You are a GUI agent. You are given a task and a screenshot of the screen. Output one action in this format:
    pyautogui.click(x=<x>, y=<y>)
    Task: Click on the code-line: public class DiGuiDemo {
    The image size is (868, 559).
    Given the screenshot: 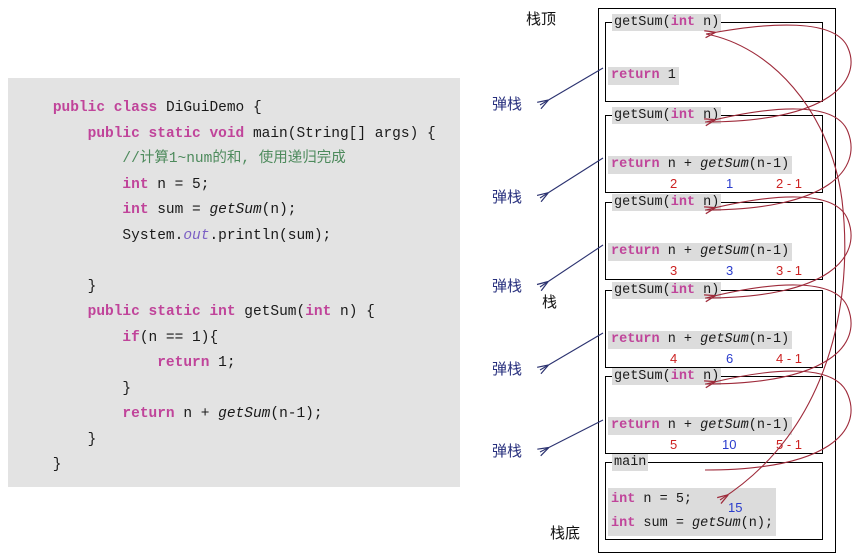 What is the action you would take?
    pyautogui.click(x=234, y=109)
    